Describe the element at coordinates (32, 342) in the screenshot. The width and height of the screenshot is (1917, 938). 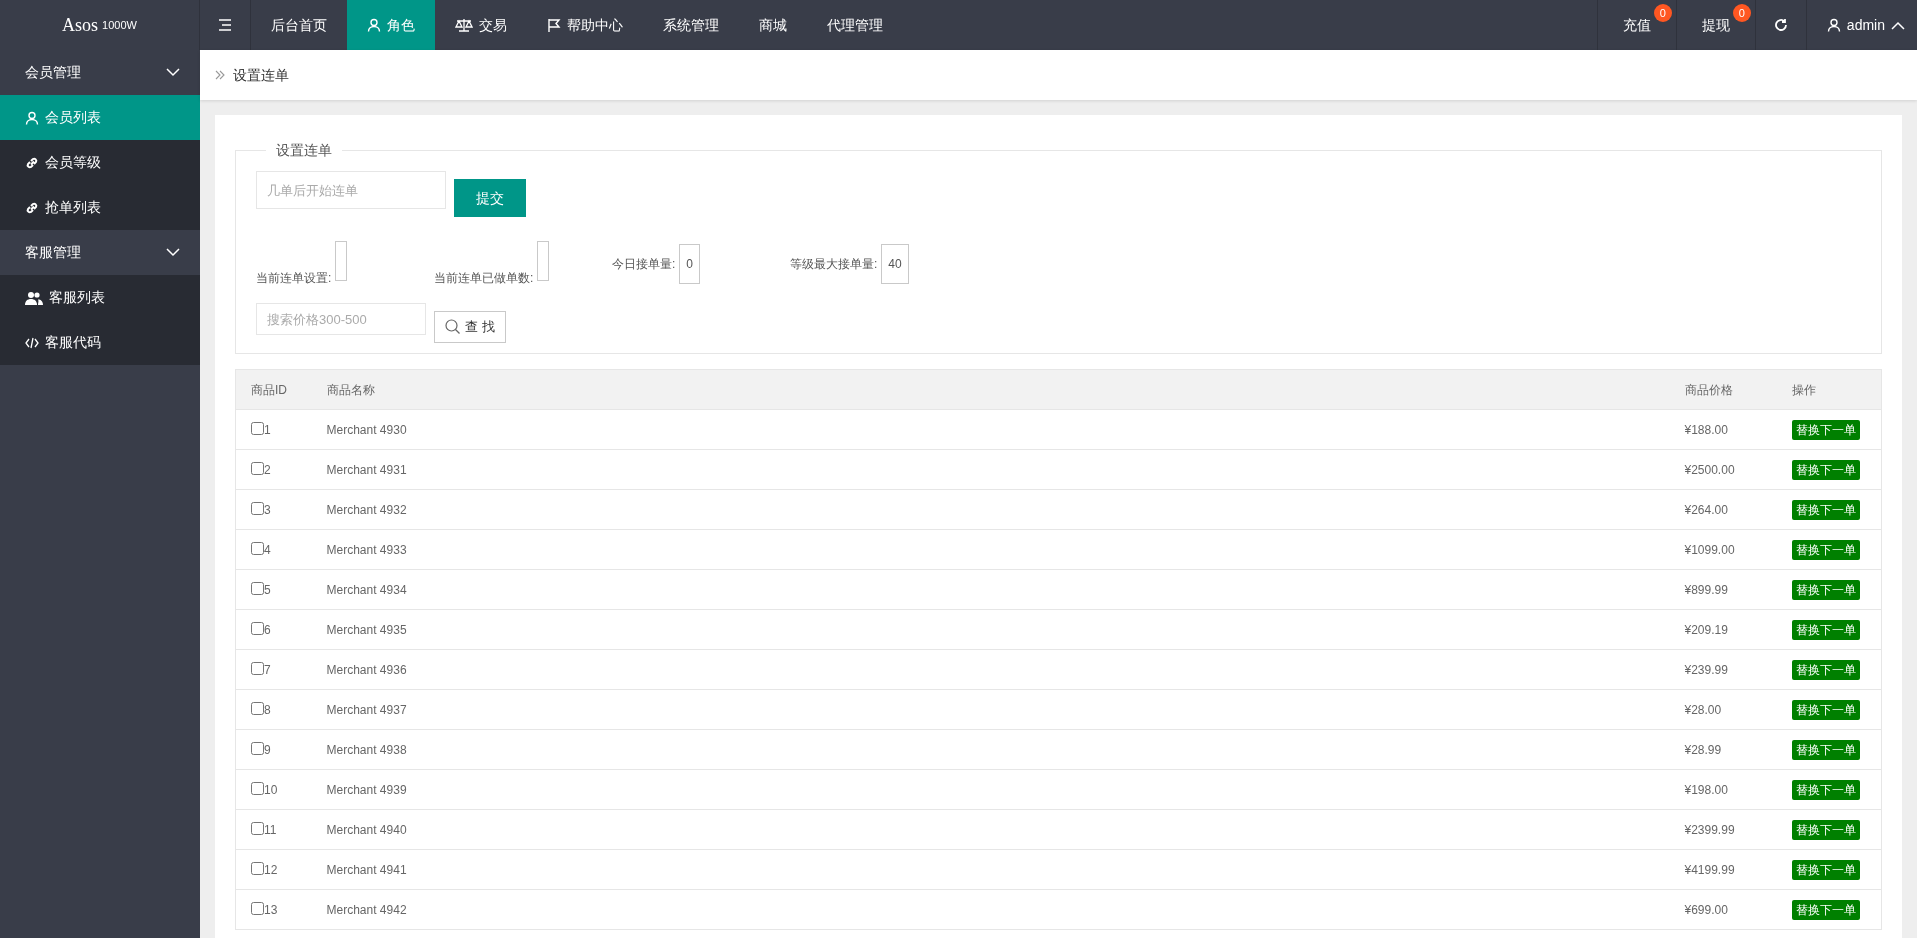
I see `code-icon` at that location.